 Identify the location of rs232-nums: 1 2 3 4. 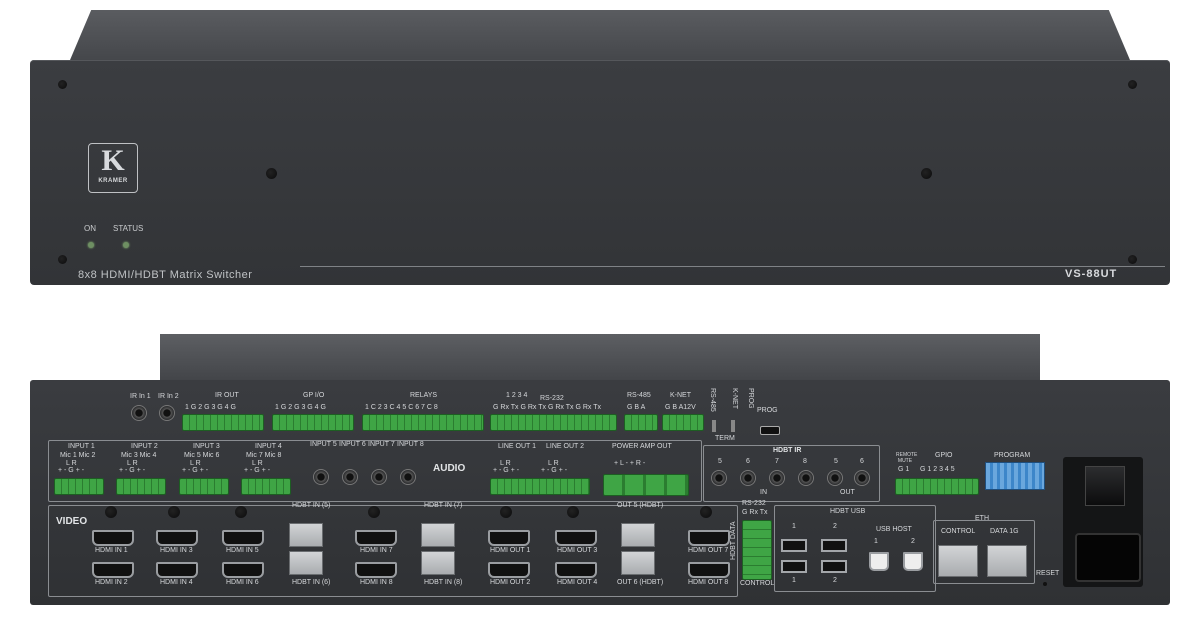
(517, 395).